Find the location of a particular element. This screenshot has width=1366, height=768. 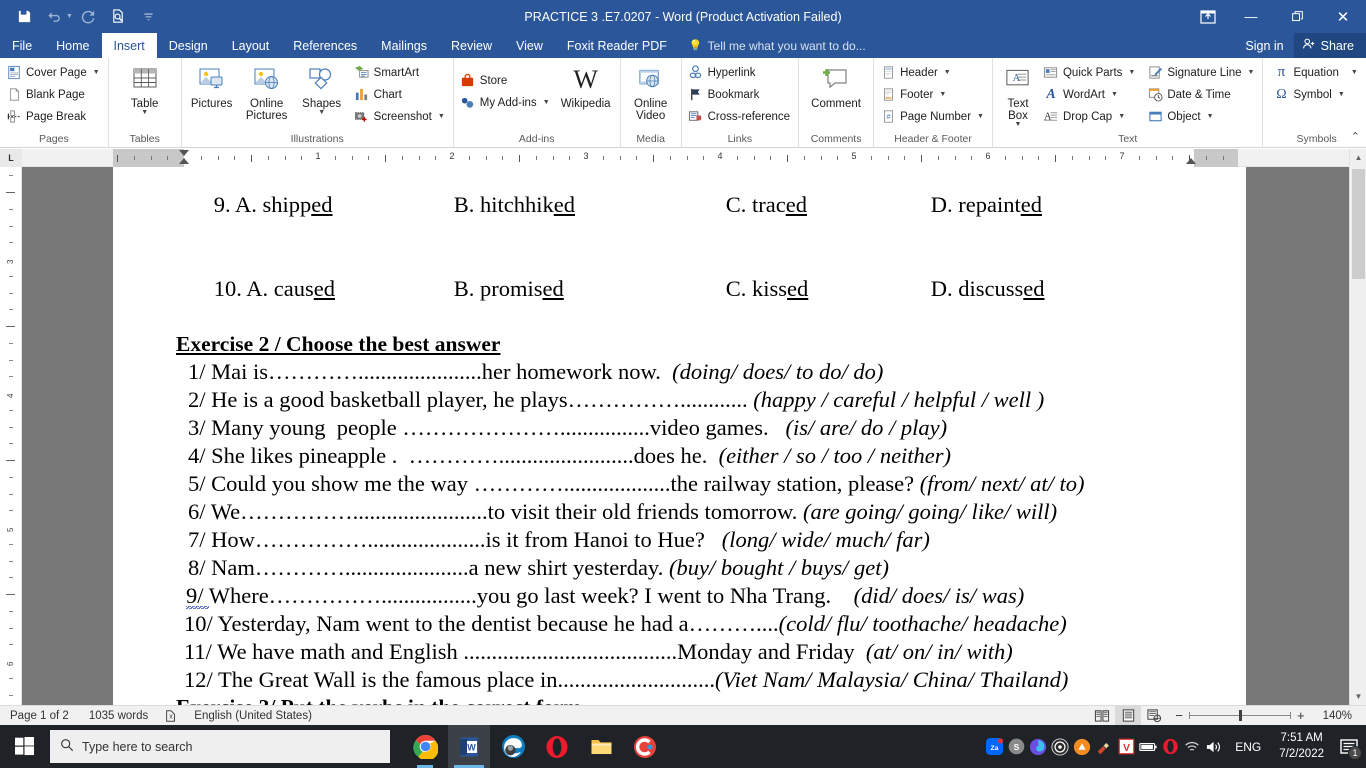

action-center-button: 1 is located at coordinates (1349, 746).